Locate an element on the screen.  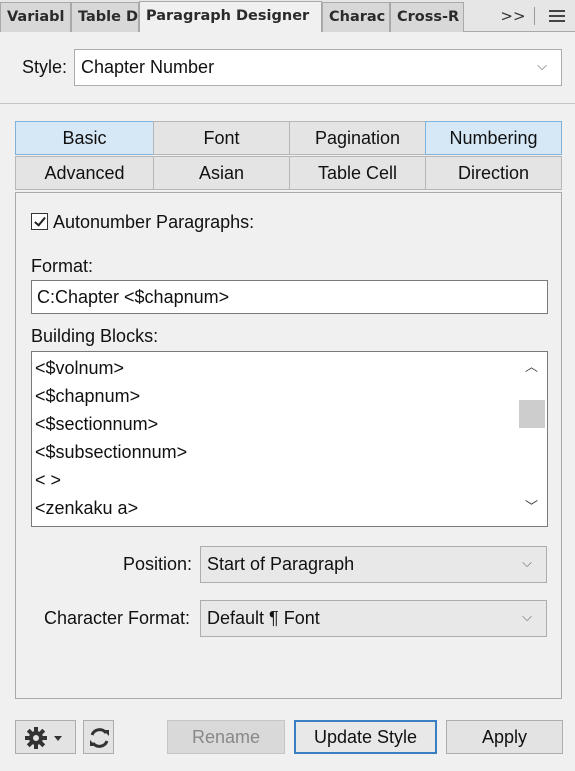
rename-button: Rename is located at coordinates (226, 737).